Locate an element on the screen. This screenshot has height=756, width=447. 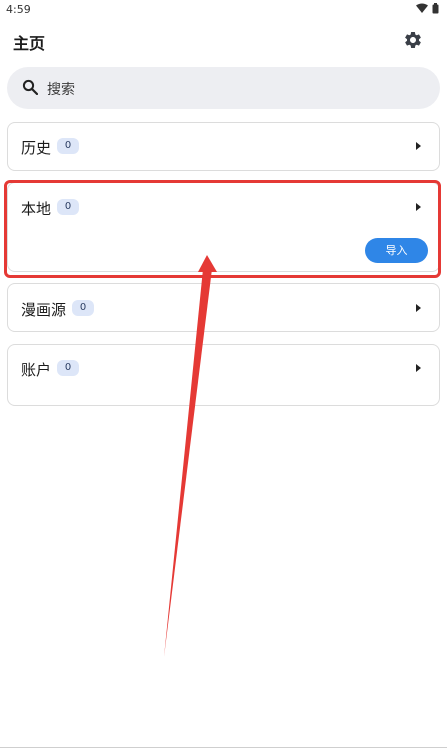
page-title: 主页 is located at coordinates (29, 43).